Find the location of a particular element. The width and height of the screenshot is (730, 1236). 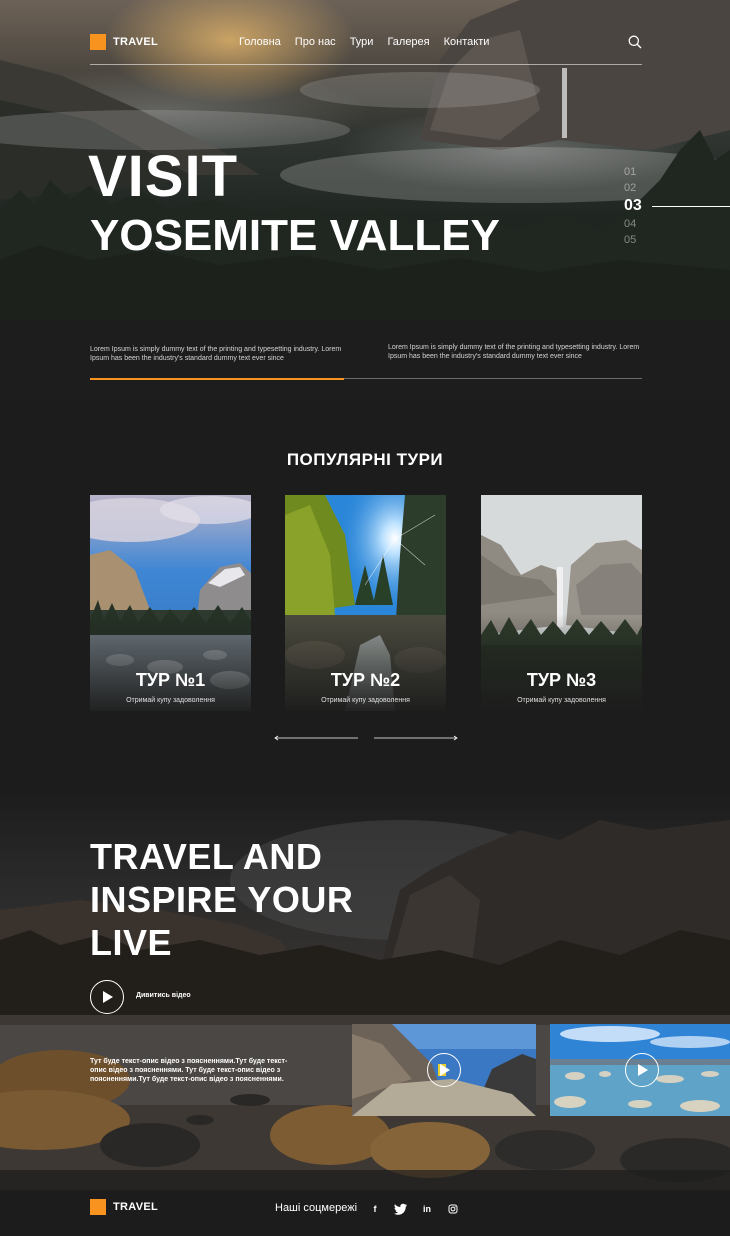

social-networks-label: Наші соцмережі is located at coordinates (316, 1208).